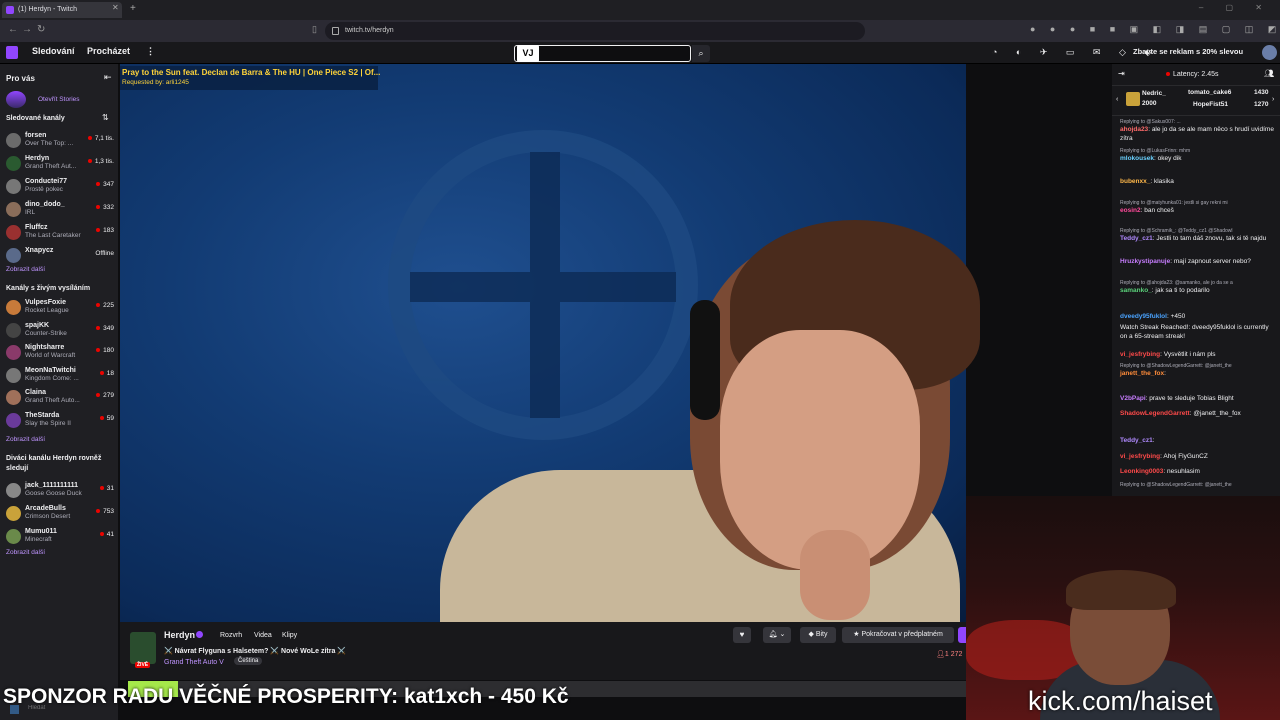  Describe the element at coordinates (53, 493) in the screenshot. I see `channel-category: Goose Goose Duck` at that location.